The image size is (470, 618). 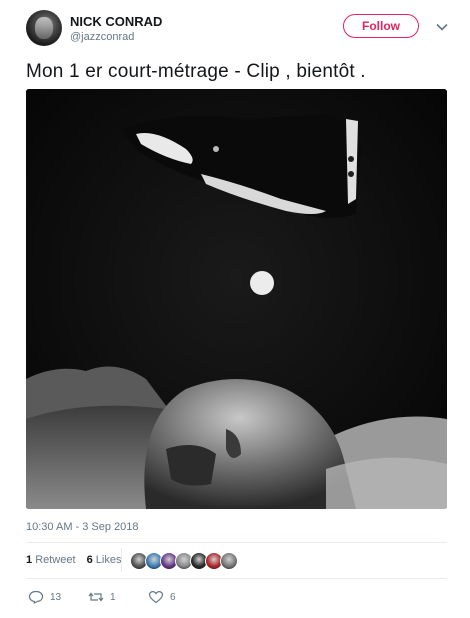 I want to click on retweet-stat: 1 Retweet, so click(x=51, y=560).